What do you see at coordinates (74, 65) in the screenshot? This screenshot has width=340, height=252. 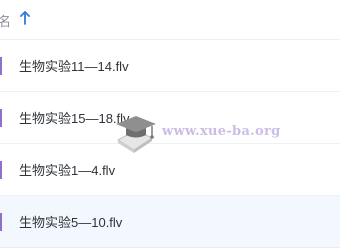 I see `file-name: 生物实验11—14.flv` at bounding box center [74, 65].